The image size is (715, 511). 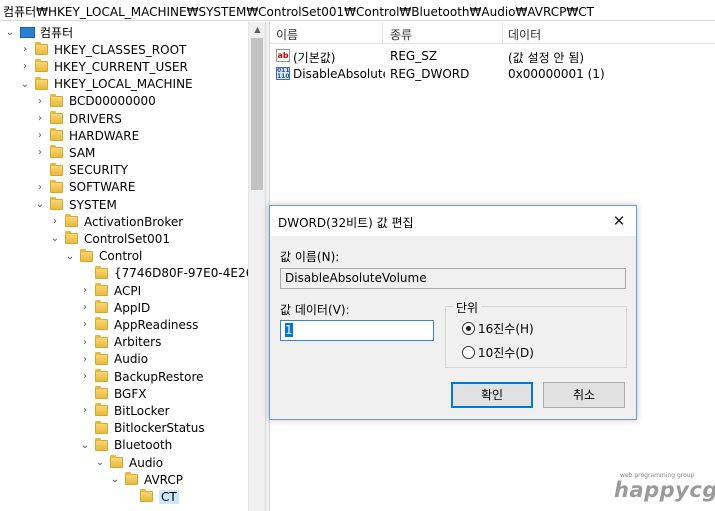 What do you see at coordinates (310, 257) in the screenshot?
I see `value-name-label: 값 이름(N):` at bounding box center [310, 257].